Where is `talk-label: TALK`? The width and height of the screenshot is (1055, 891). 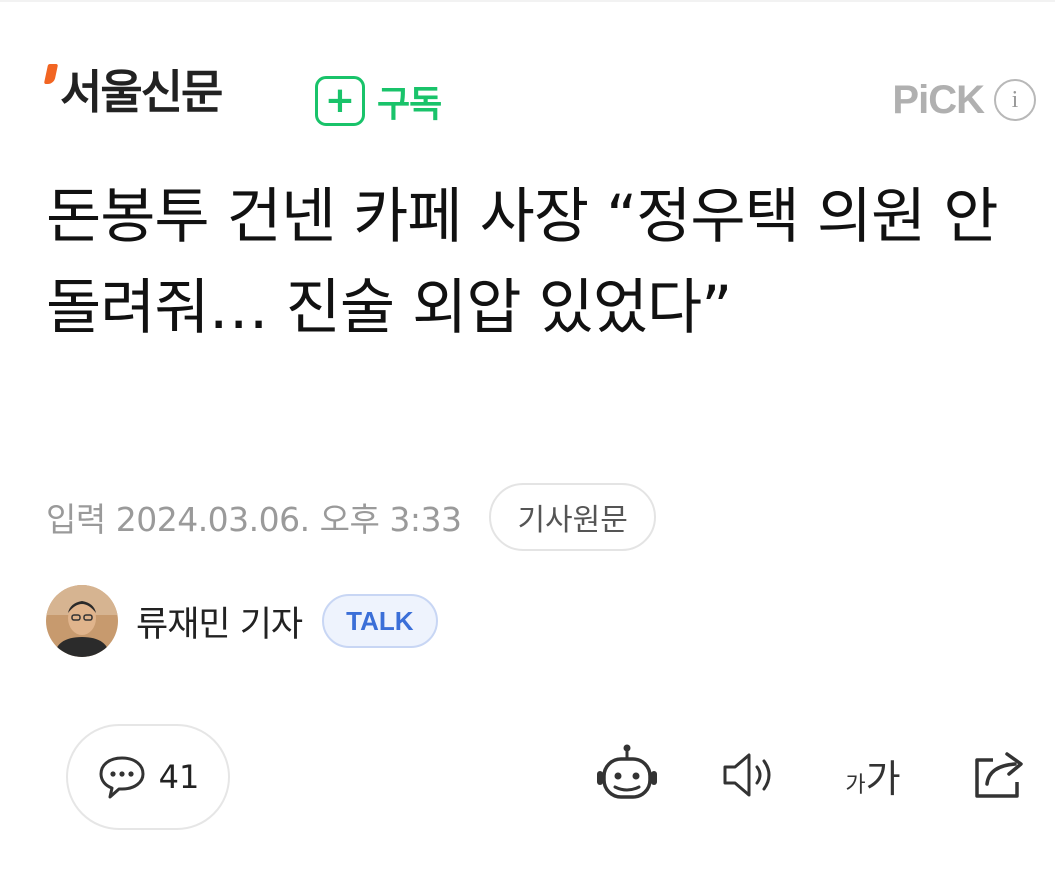 talk-label: TALK is located at coordinates (380, 620).